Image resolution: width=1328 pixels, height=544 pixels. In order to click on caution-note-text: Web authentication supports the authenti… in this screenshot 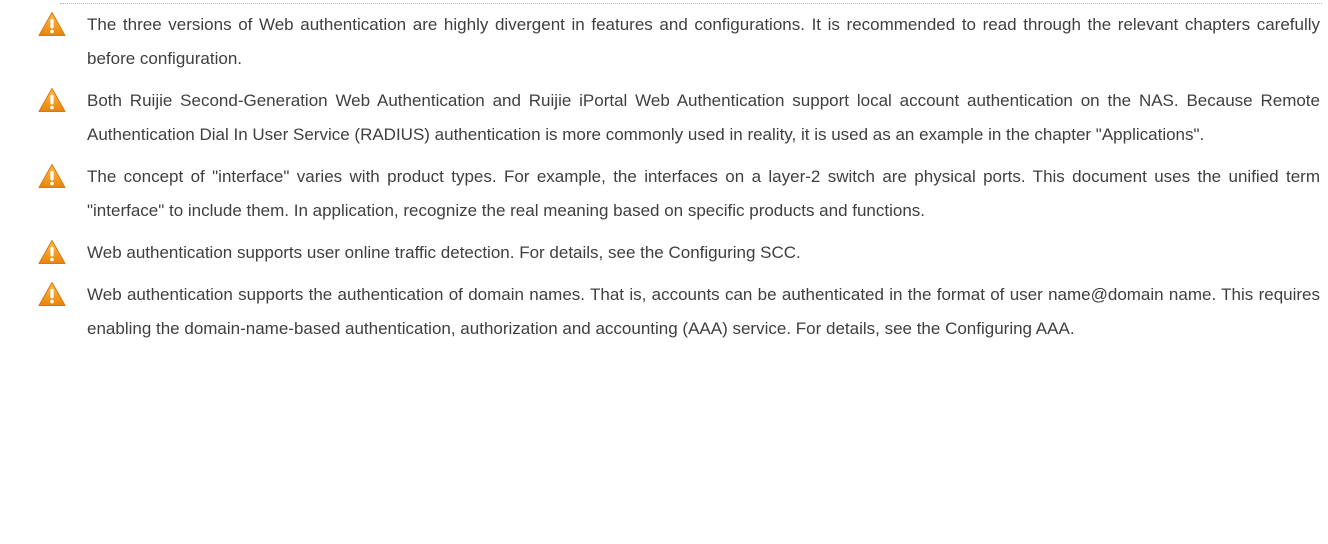, I will do `click(703, 311)`.